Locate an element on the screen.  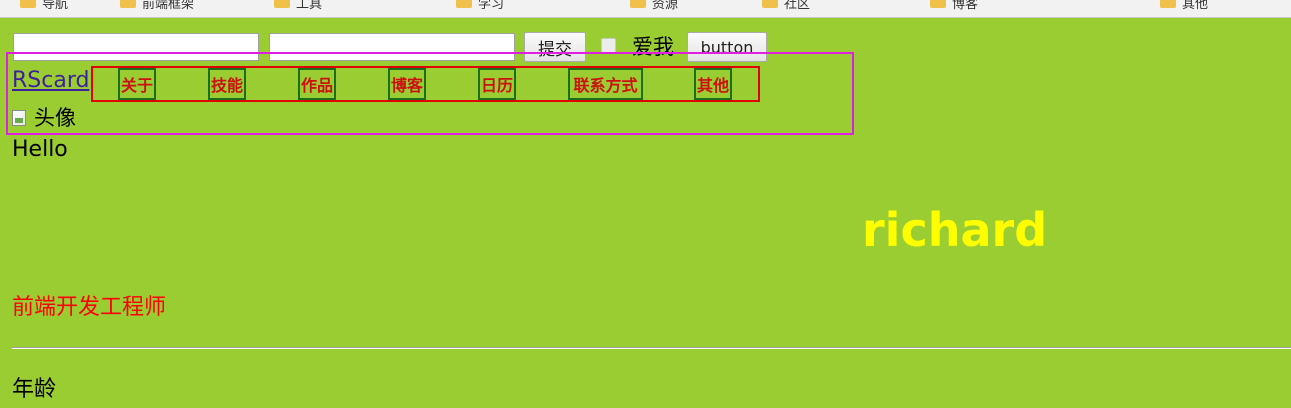
bookmark-label: 前端框架 is located at coordinates (168, 6).